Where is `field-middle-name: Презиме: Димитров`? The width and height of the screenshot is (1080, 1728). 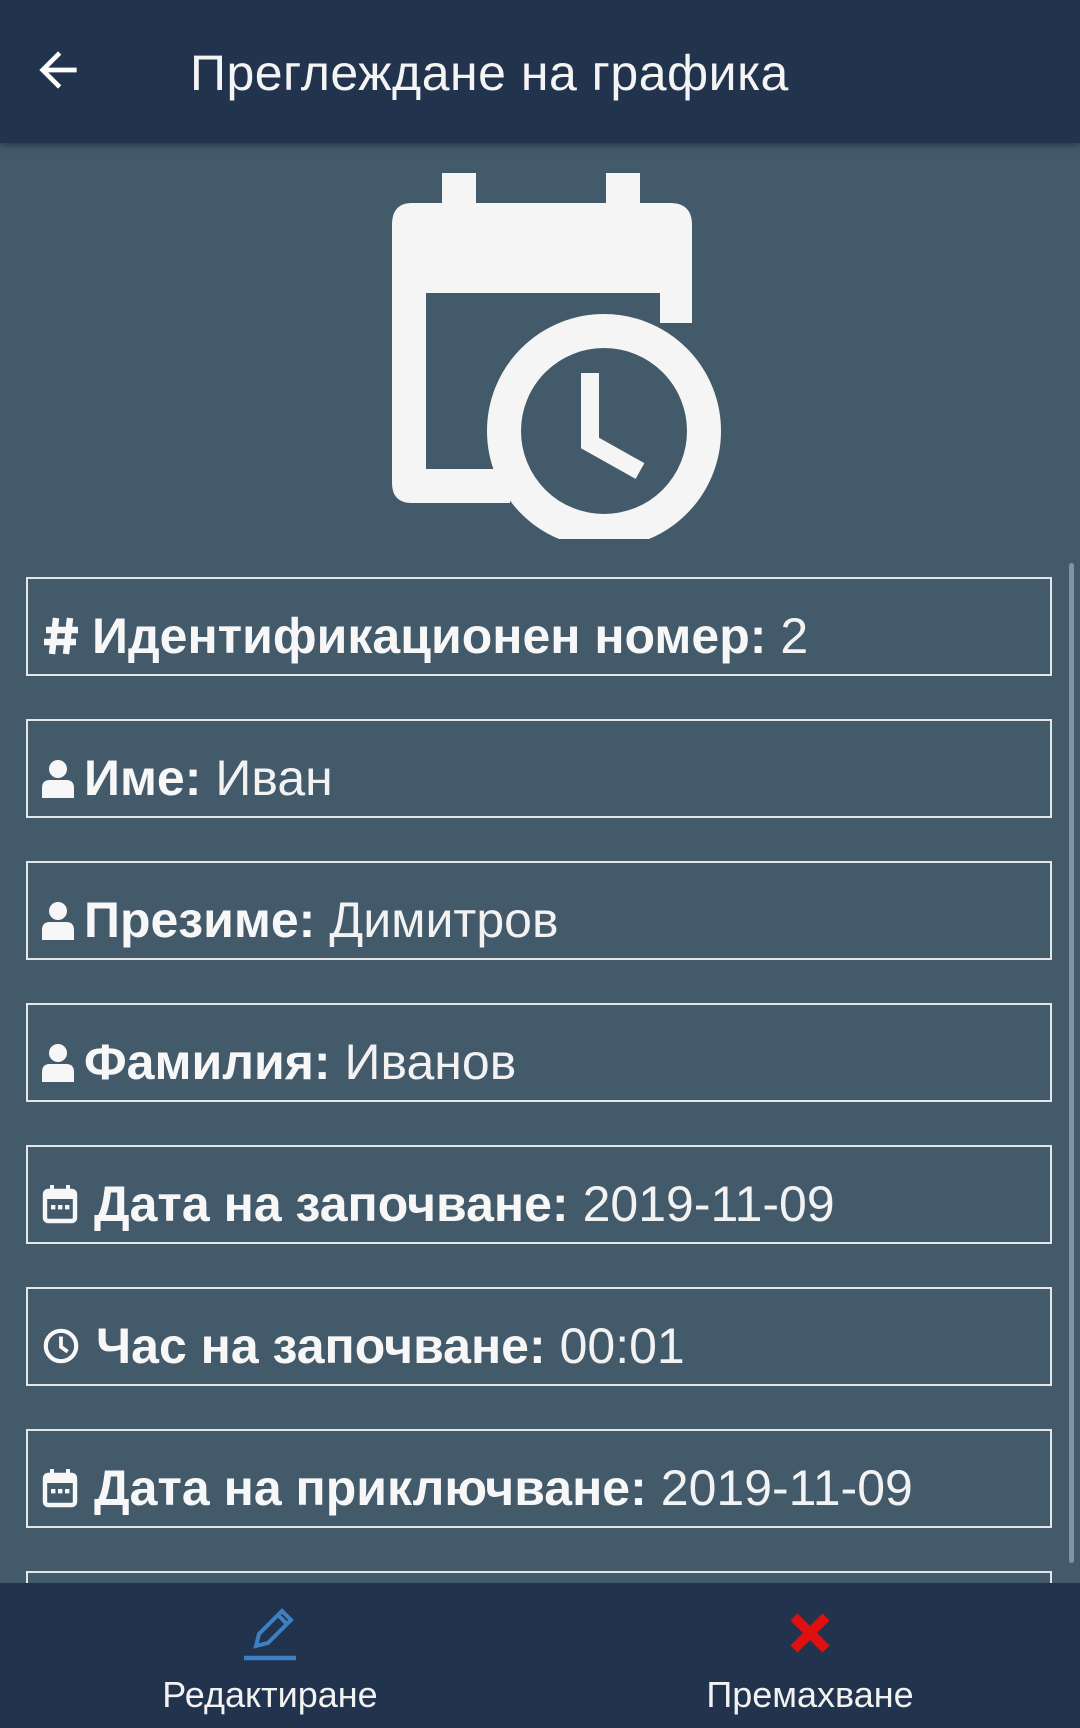 field-middle-name: Презиме: Димитров is located at coordinates (539, 910).